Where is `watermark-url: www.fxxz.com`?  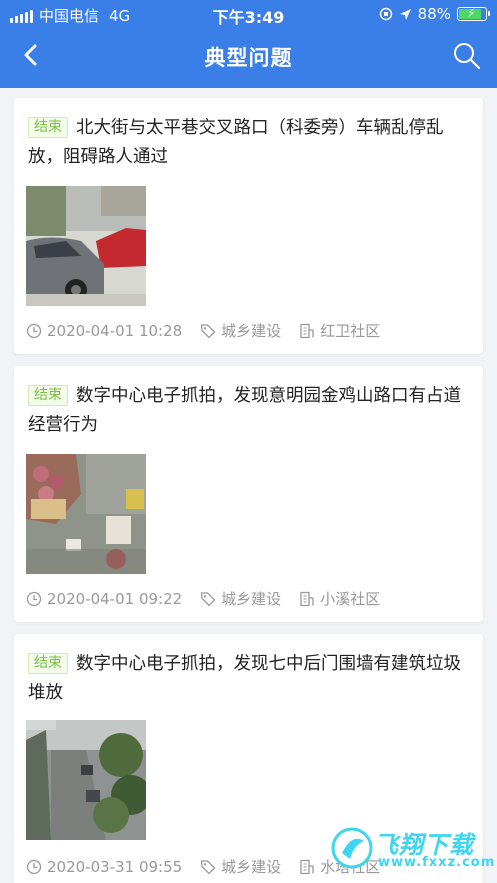
watermark-url: www.fxxz.com is located at coordinates (437, 862).